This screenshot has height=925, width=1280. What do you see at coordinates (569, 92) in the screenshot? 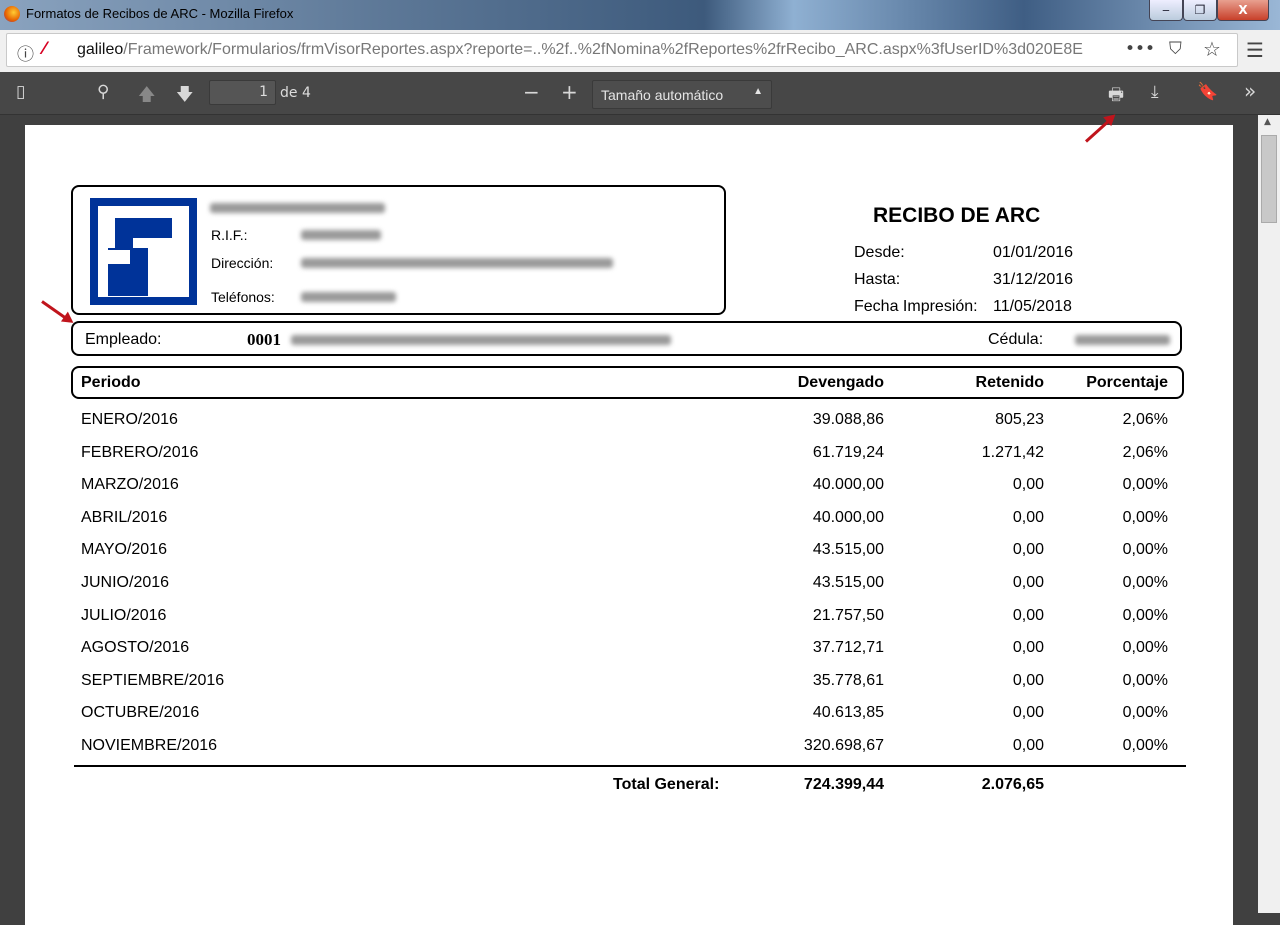
I see `zoom-in-icon: +` at bounding box center [569, 92].